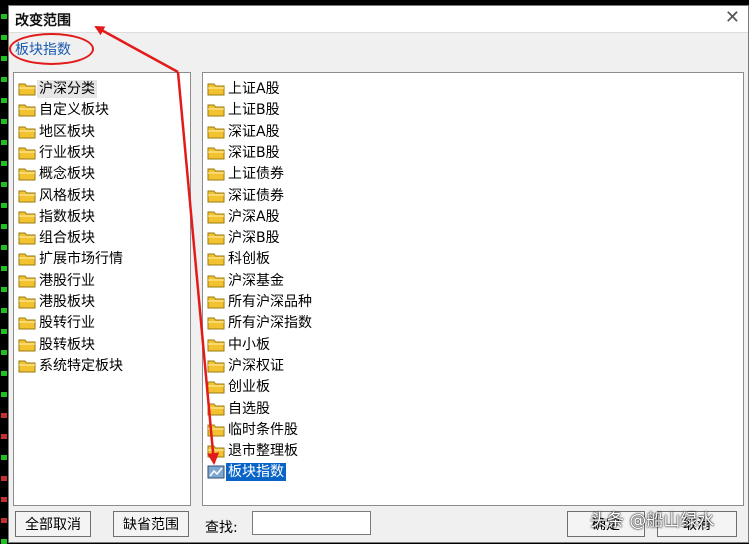 The width and height of the screenshot is (749, 544). Describe the element at coordinates (244, 89) in the screenshot. I see `list-item: 上证A股` at that location.